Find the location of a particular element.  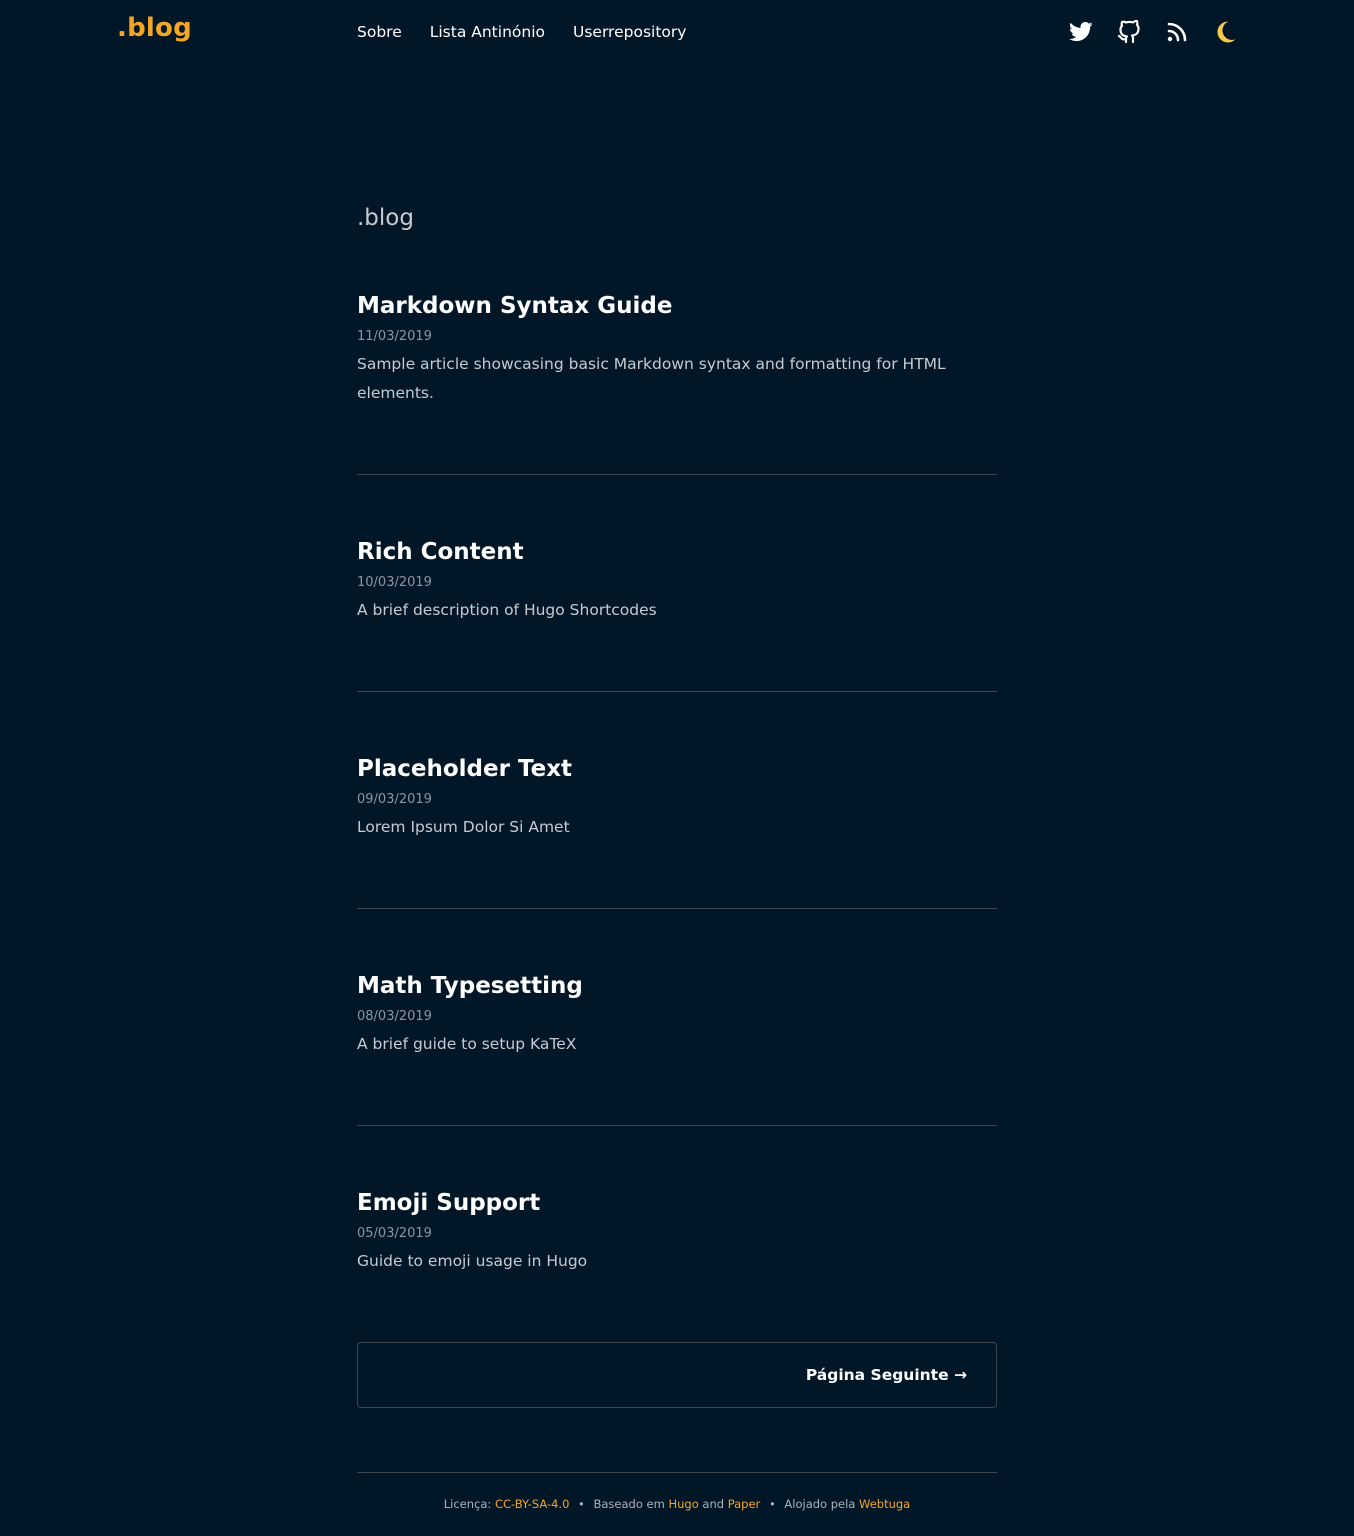

post-title: Emoji Support is located at coordinates (677, 1203).